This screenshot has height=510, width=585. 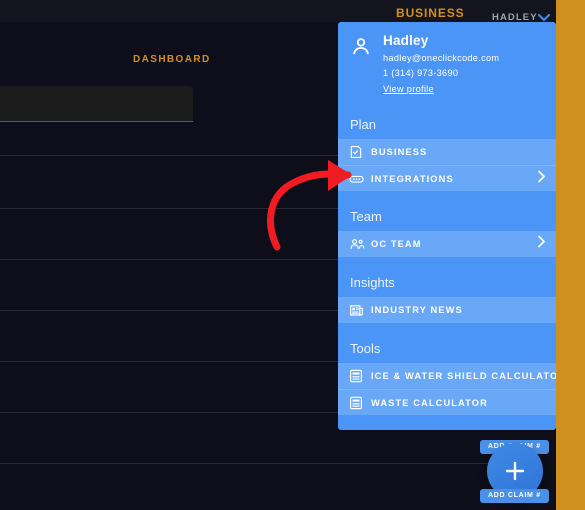 What do you see at coordinates (447, 349) in the screenshot?
I see `section-header-tools: Tools` at bounding box center [447, 349].